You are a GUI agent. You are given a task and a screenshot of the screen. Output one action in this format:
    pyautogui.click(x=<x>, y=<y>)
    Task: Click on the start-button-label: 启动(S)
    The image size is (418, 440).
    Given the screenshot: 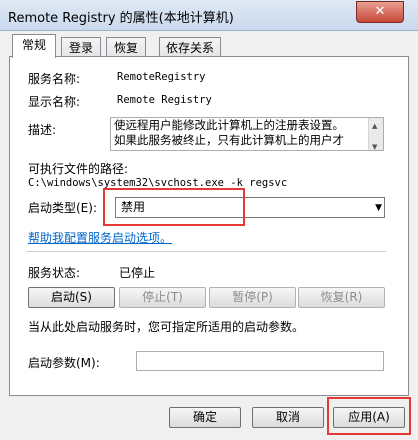 What is the action you would take?
    pyautogui.click(x=71, y=297)
    